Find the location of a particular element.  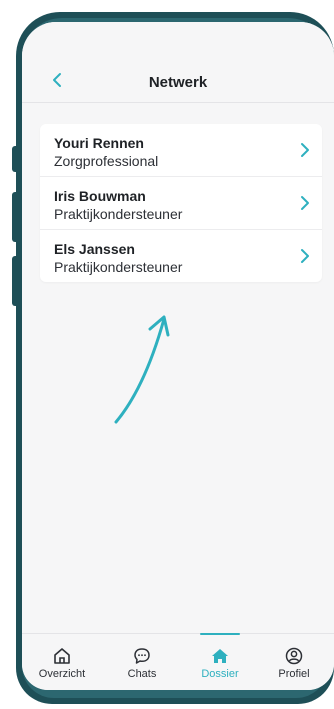

contact-name: Youri Rennen is located at coordinates (99, 143).